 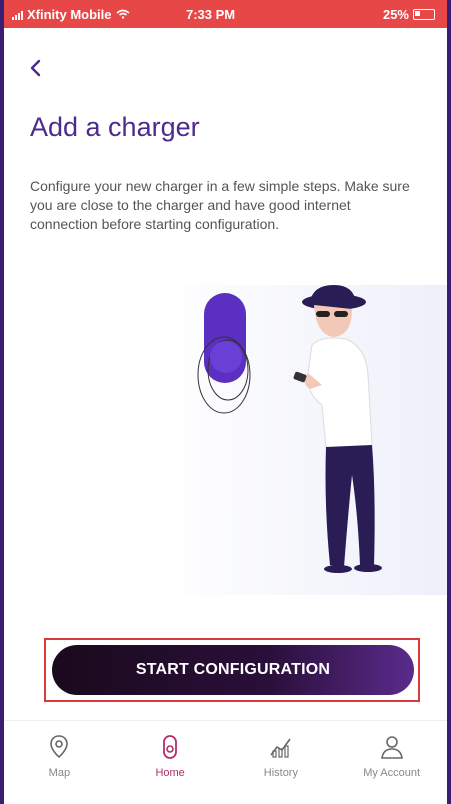 What do you see at coordinates (391, 747) in the screenshot?
I see `account-icon` at bounding box center [391, 747].